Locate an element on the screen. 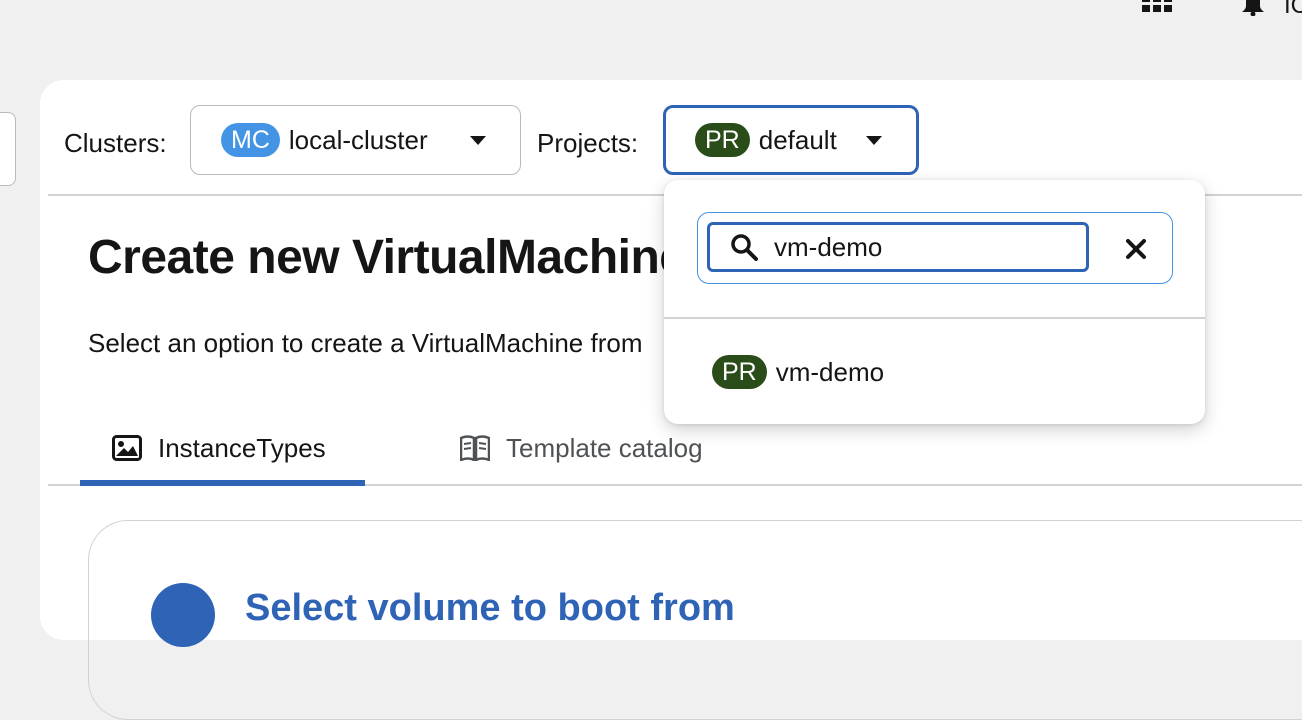  cluster-badge: MC is located at coordinates (250, 140).